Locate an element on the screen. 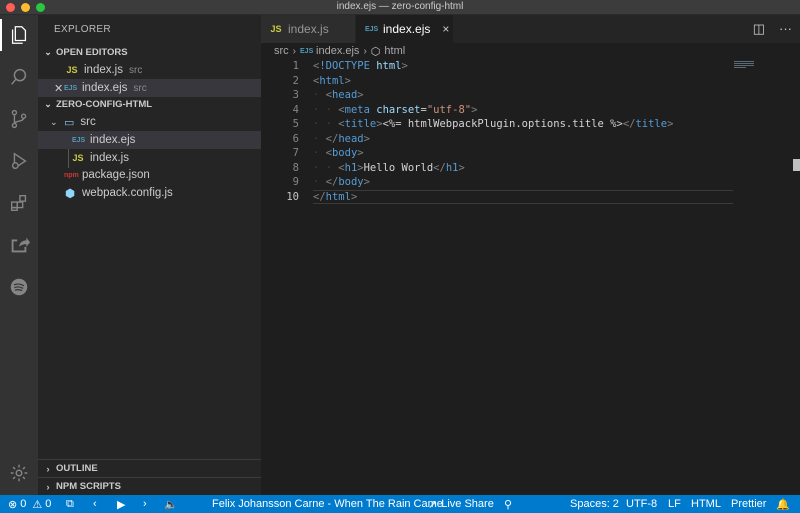  code-line: · <body> is located at coordinates (338, 153).